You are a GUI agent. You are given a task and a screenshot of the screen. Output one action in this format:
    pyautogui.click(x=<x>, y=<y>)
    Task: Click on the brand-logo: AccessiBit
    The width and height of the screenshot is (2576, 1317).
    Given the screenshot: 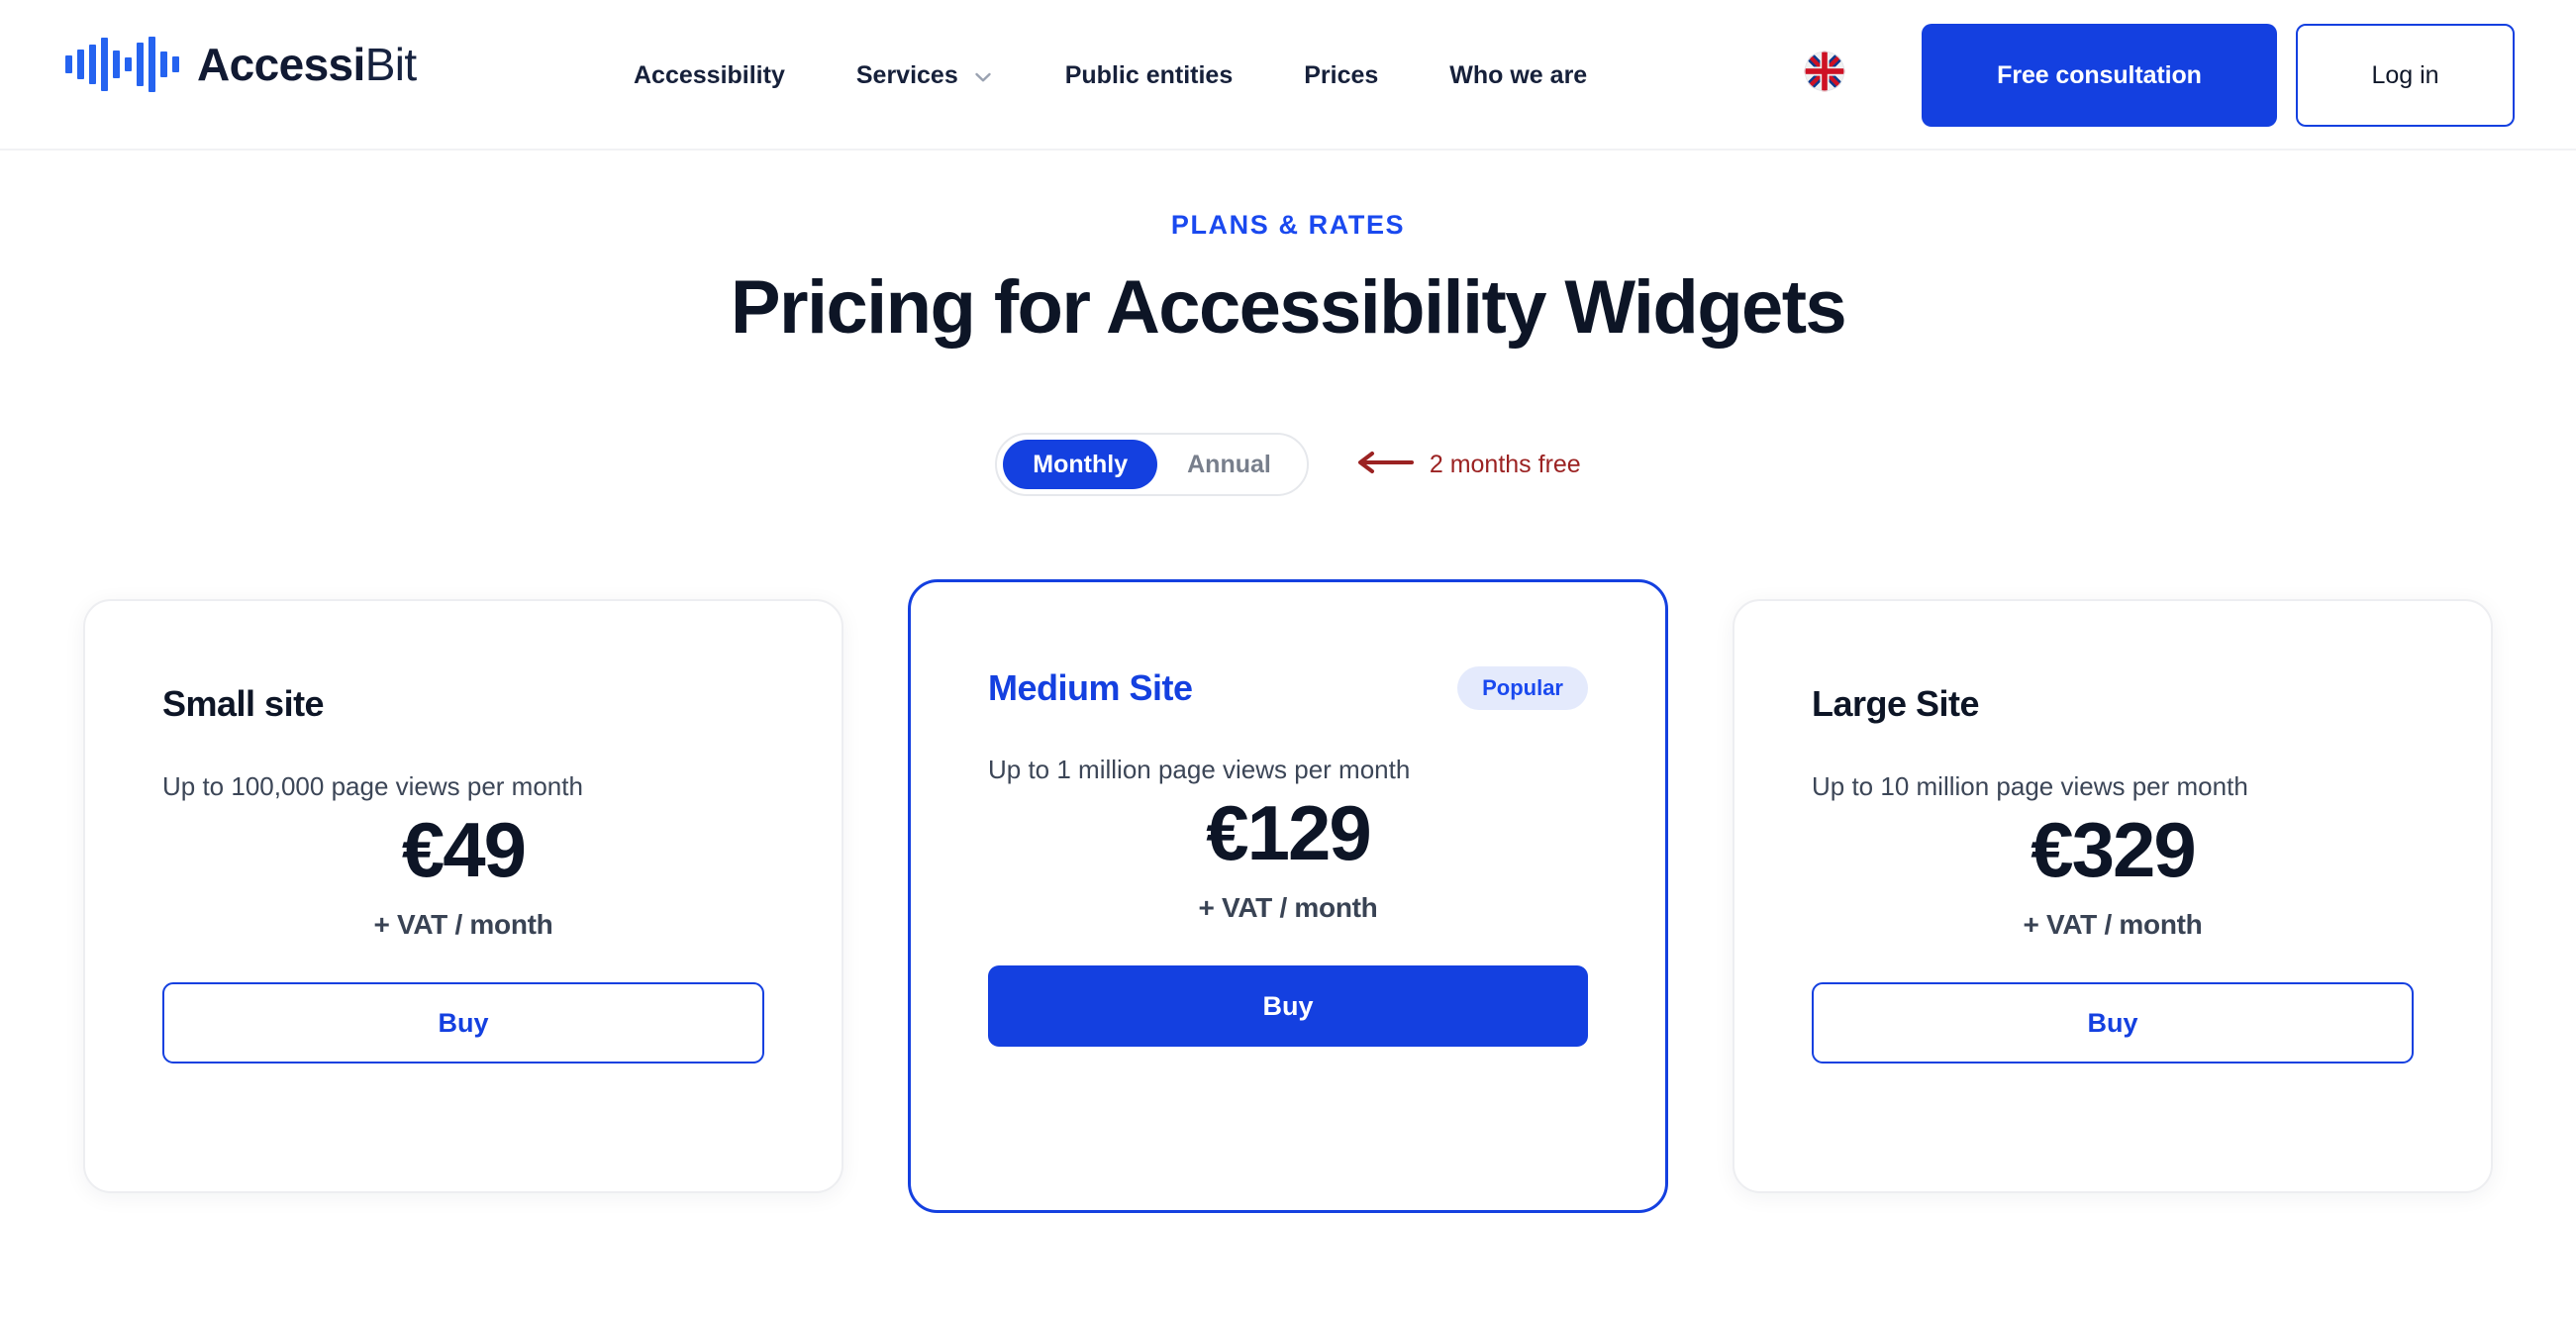 What is the action you would take?
    pyautogui.click(x=241, y=65)
    